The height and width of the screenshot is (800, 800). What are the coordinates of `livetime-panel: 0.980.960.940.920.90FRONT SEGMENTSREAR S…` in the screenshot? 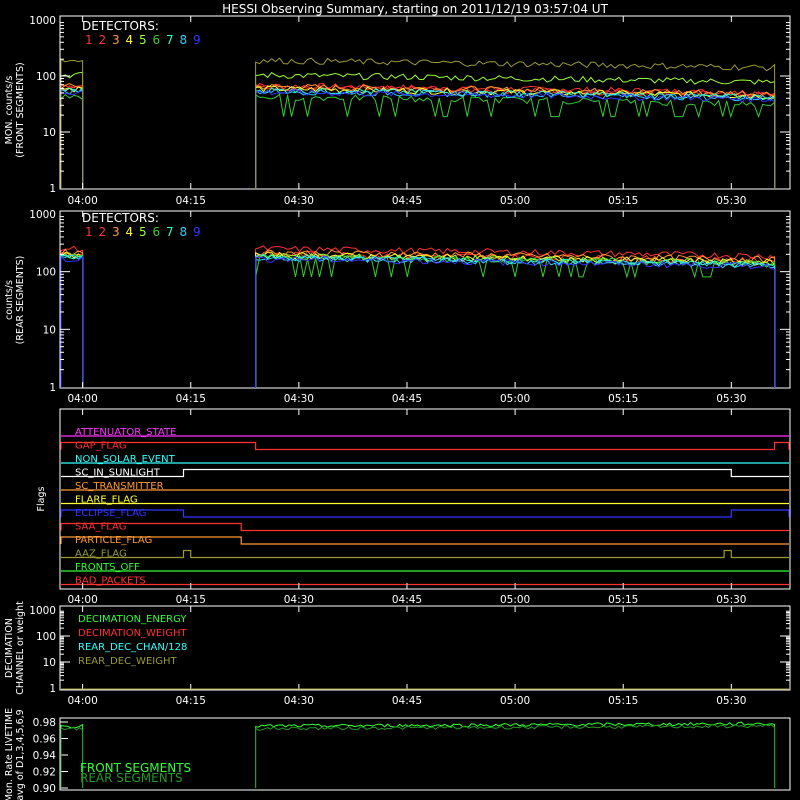 It's located at (390, 754).